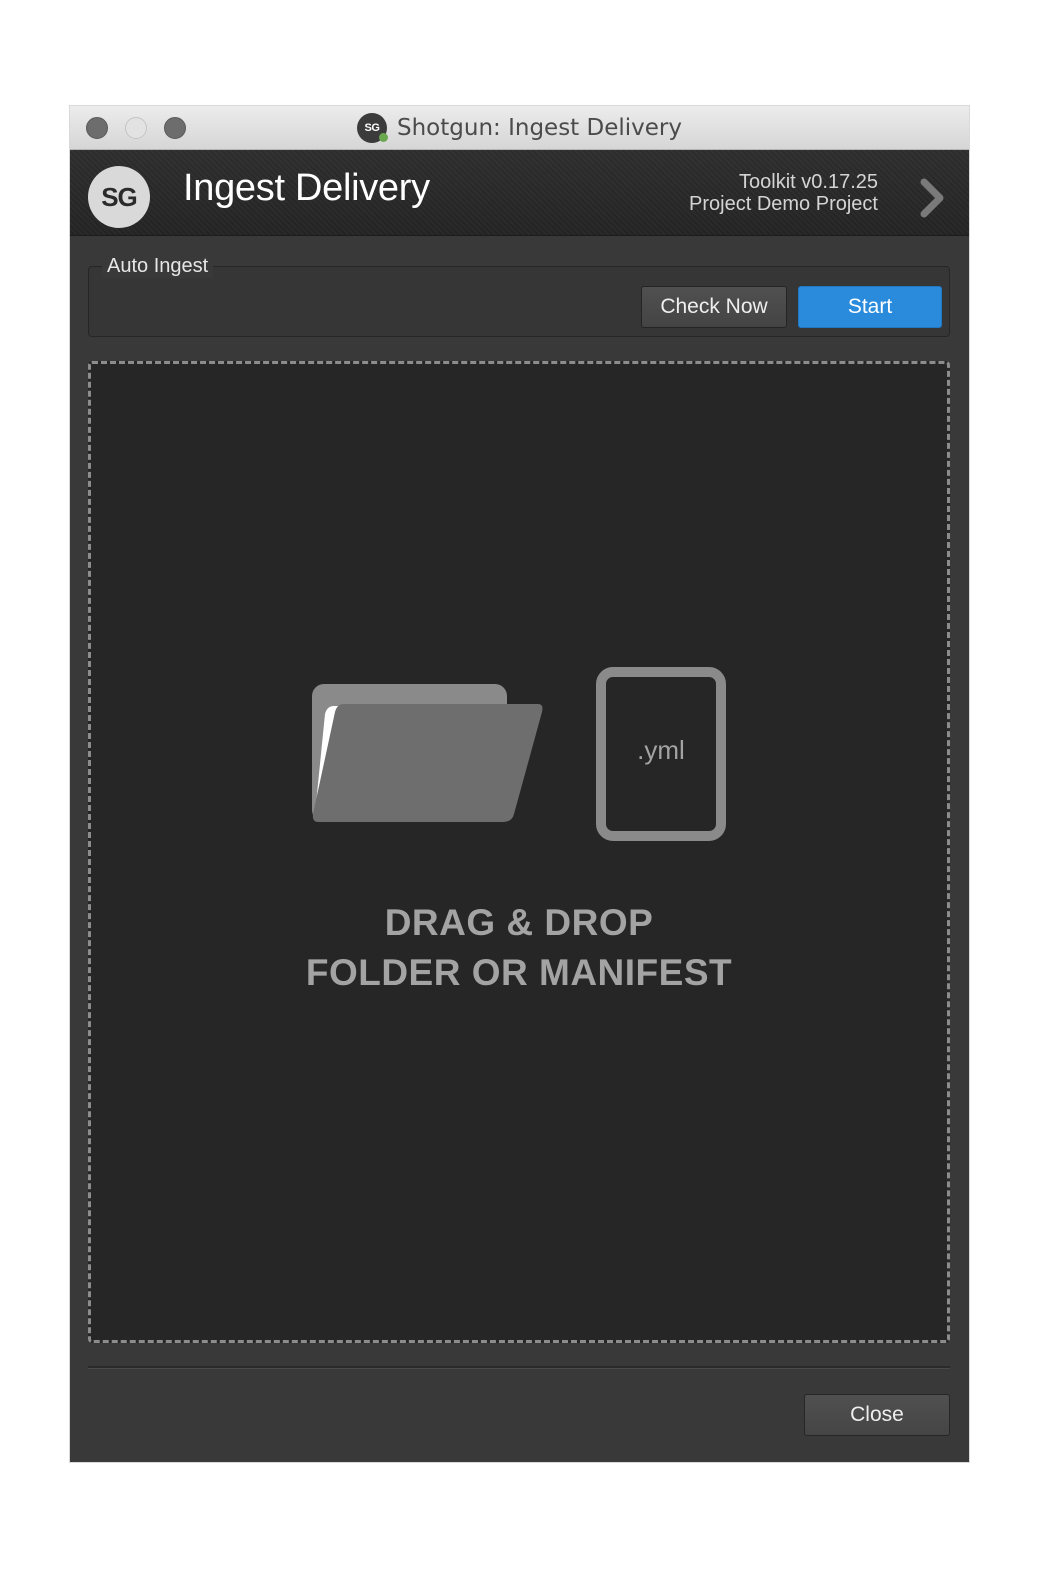 The image size is (1040, 1570). Describe the element at coordinates (783, 204) in the screenshot. I see `project-name: Project Demo Project` at that location.